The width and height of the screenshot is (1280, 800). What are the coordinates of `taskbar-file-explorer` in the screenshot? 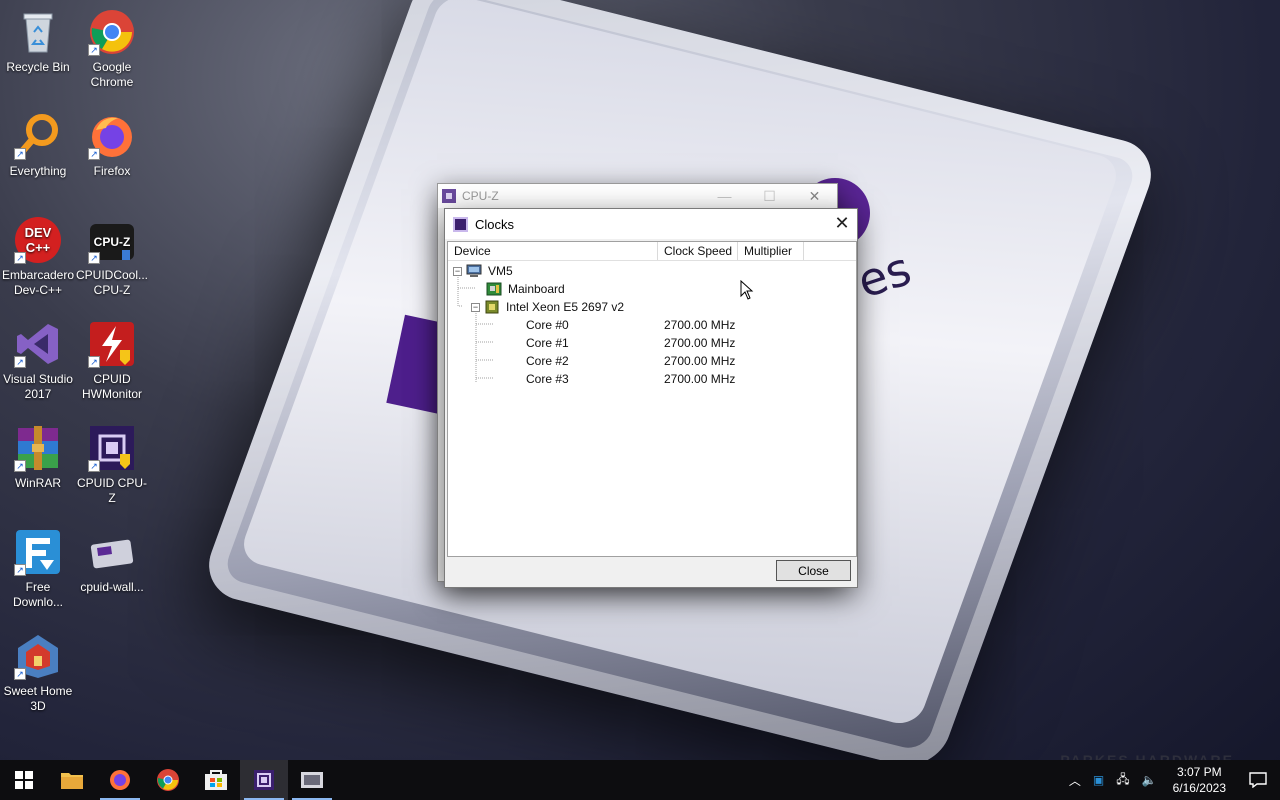 It's located at (72, 780).